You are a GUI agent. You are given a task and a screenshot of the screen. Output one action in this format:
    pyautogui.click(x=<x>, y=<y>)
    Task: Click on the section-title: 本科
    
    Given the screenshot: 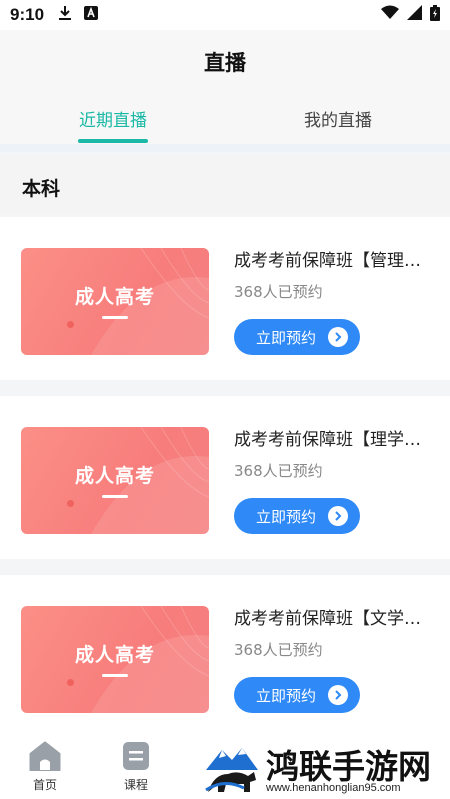 What is the action you would take?
    pyautogui.click(x=41, y=189)
    